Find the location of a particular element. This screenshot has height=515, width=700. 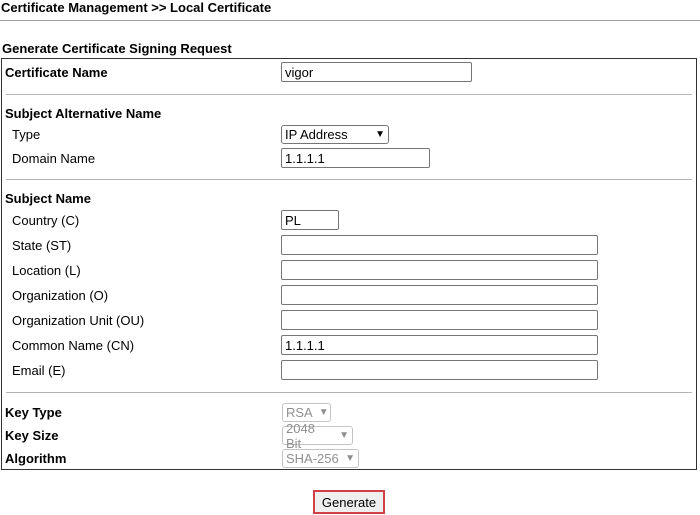

header-divider is located at coordinates (350, 20).